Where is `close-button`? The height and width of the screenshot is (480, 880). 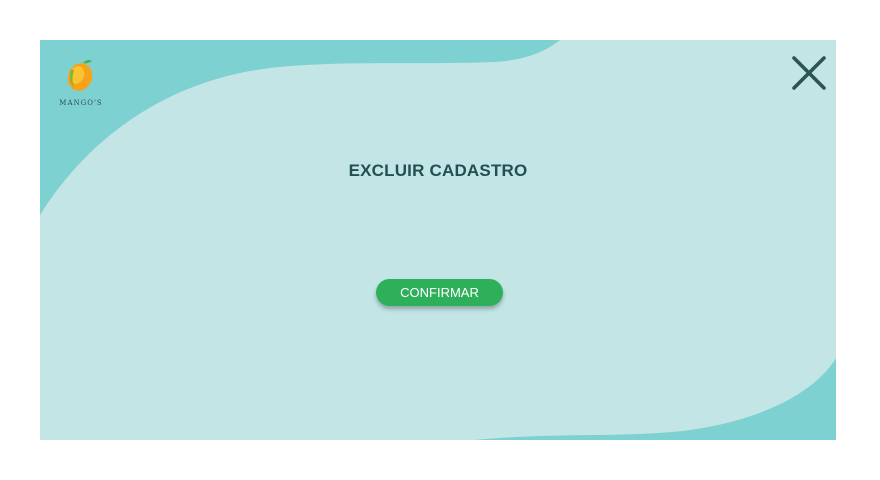 close-button is located at coordinates (809, 73).